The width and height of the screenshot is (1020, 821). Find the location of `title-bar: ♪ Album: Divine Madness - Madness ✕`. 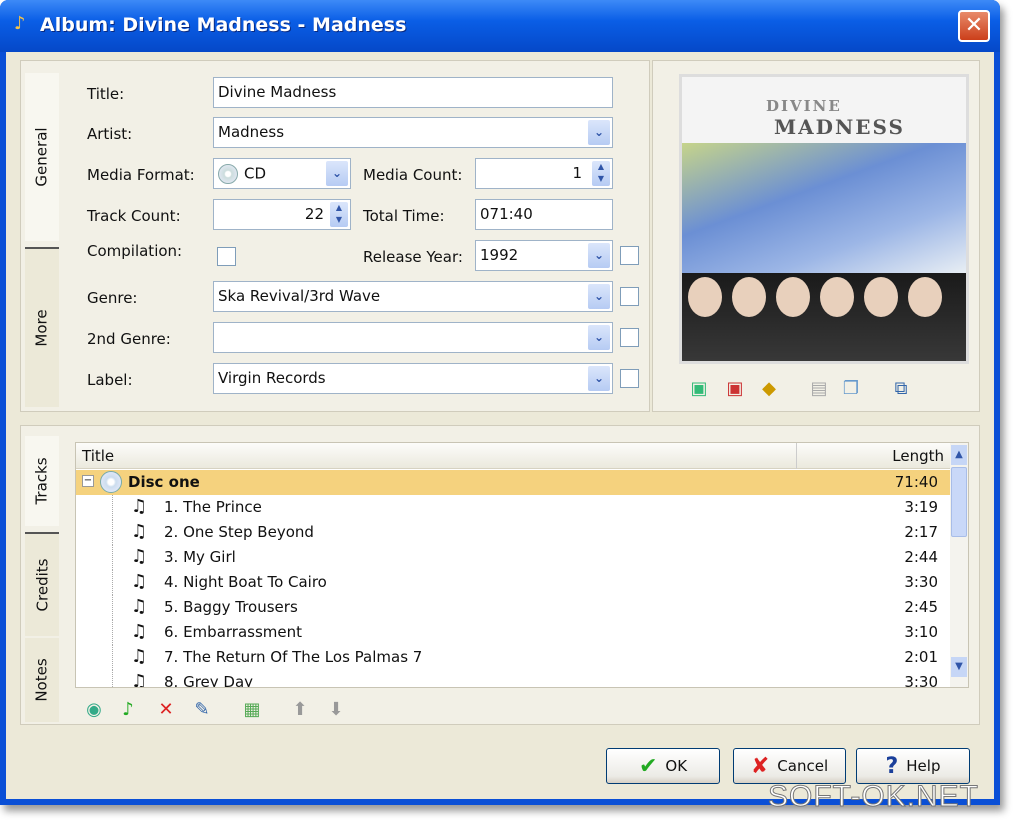

title-bar: ♪ Album: Divine Madness - Madness ✕ is located at coordinates (500, 26).